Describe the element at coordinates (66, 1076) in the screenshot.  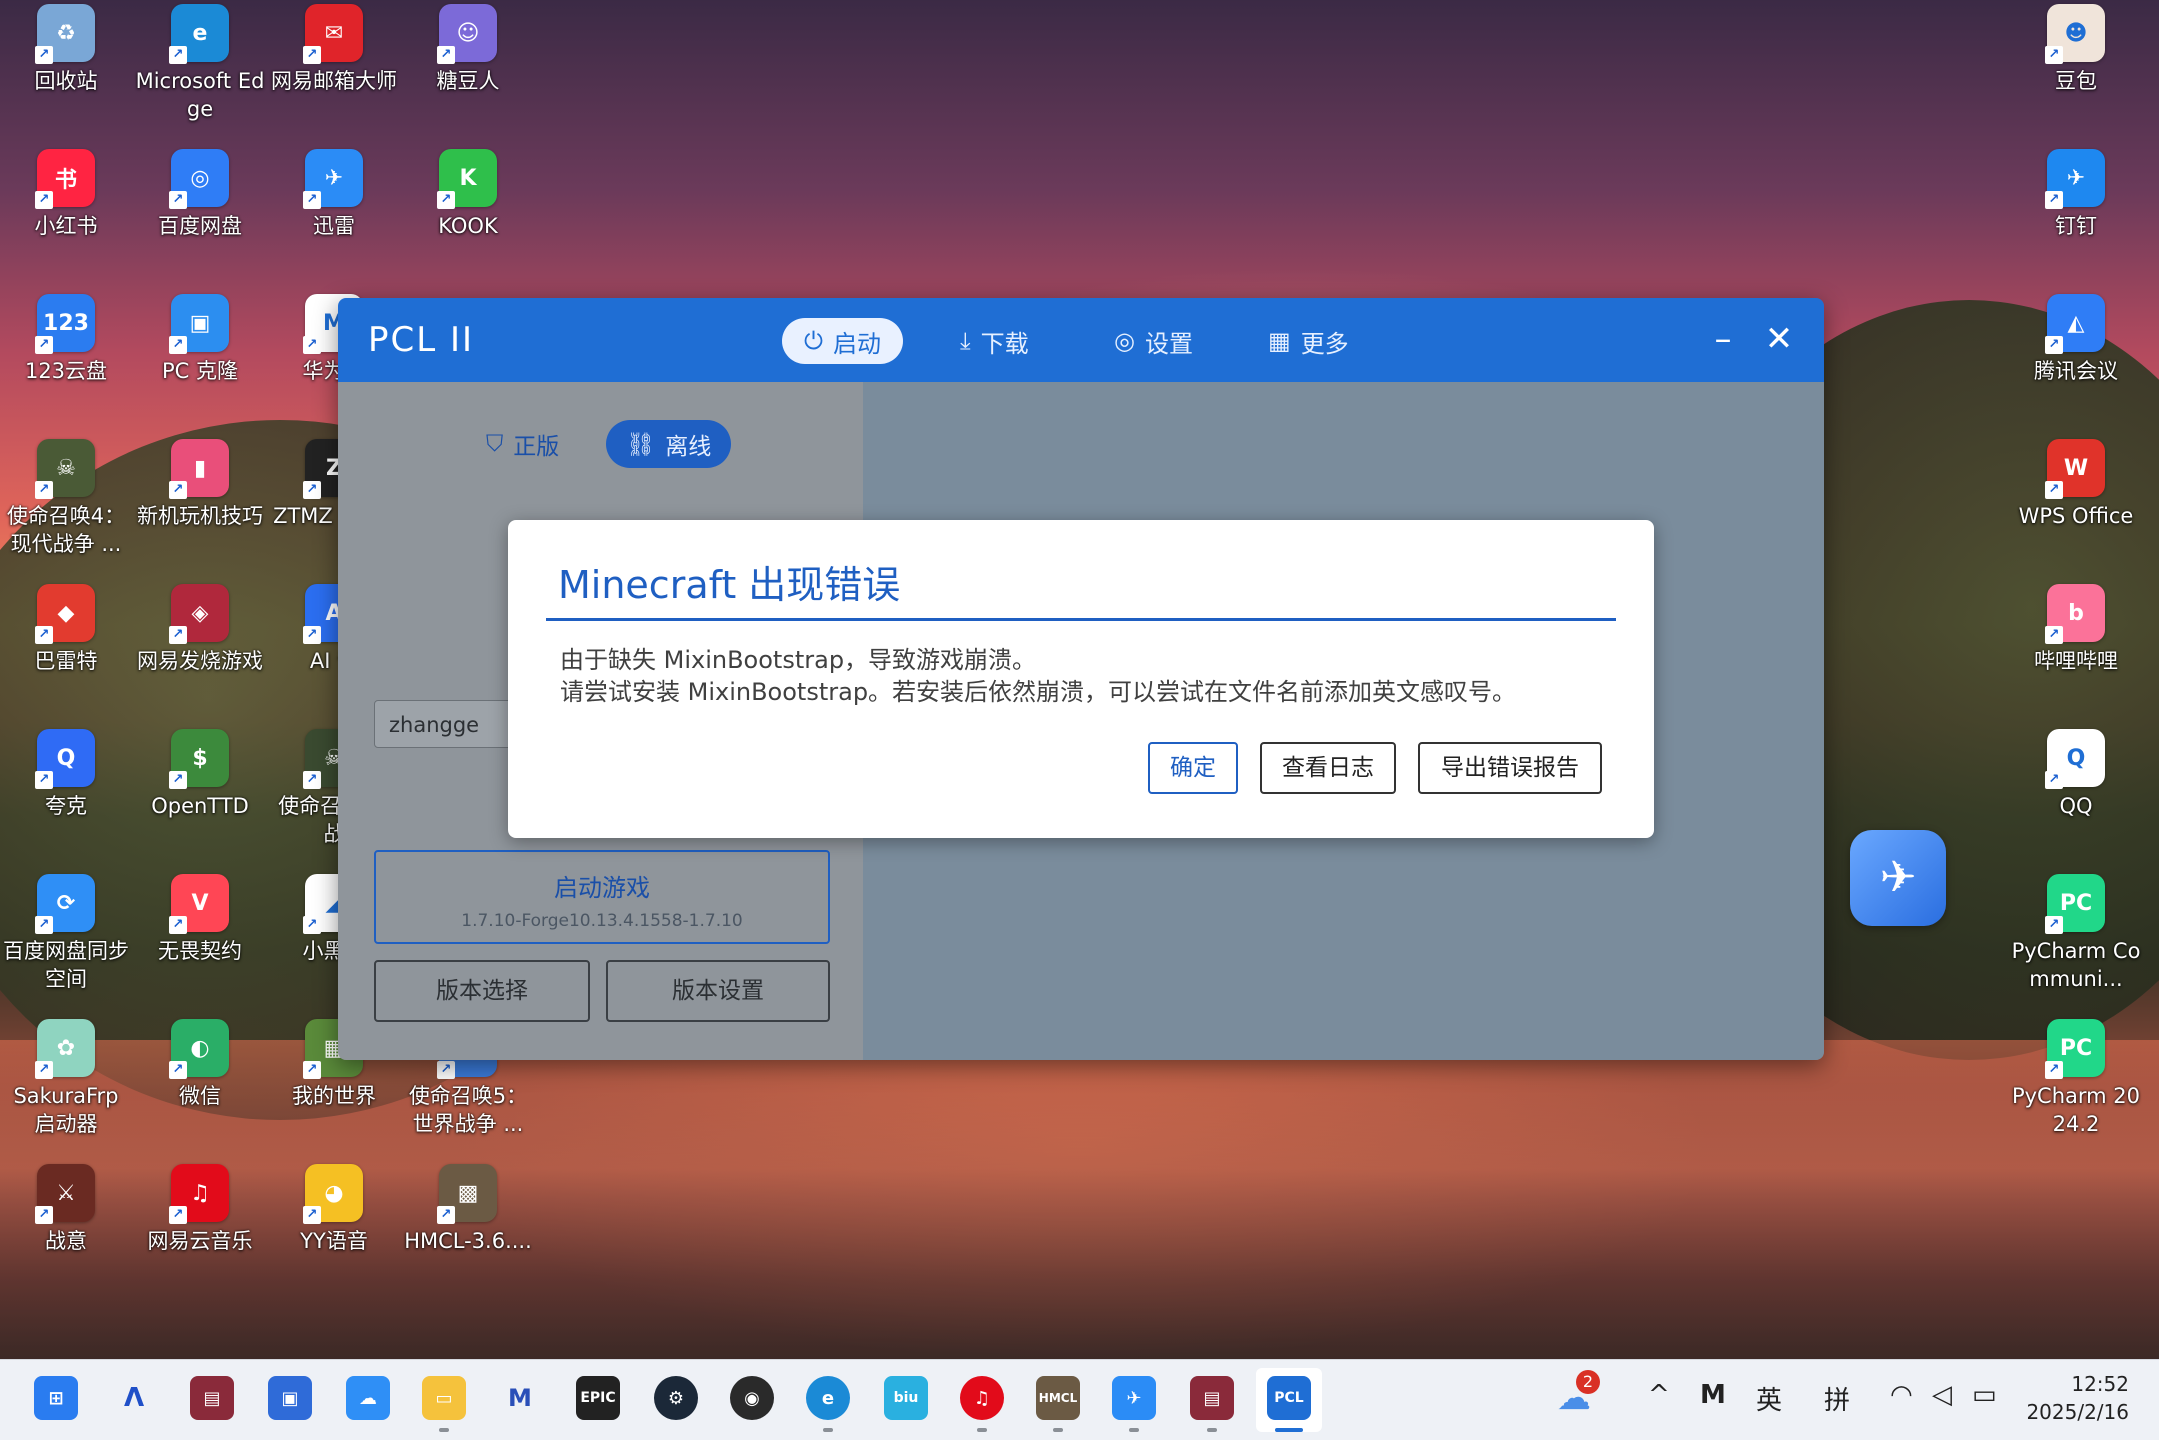
I see `desktop-shortcut: ✿ ↗ SakuraFrp 启动器` at that location.